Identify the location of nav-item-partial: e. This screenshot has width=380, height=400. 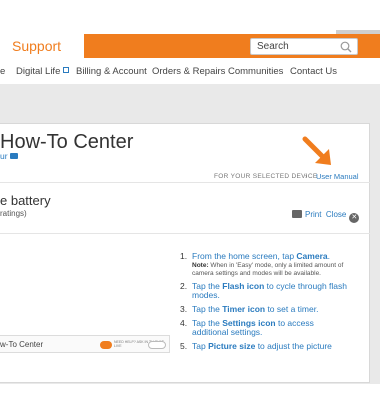
(2, 71).